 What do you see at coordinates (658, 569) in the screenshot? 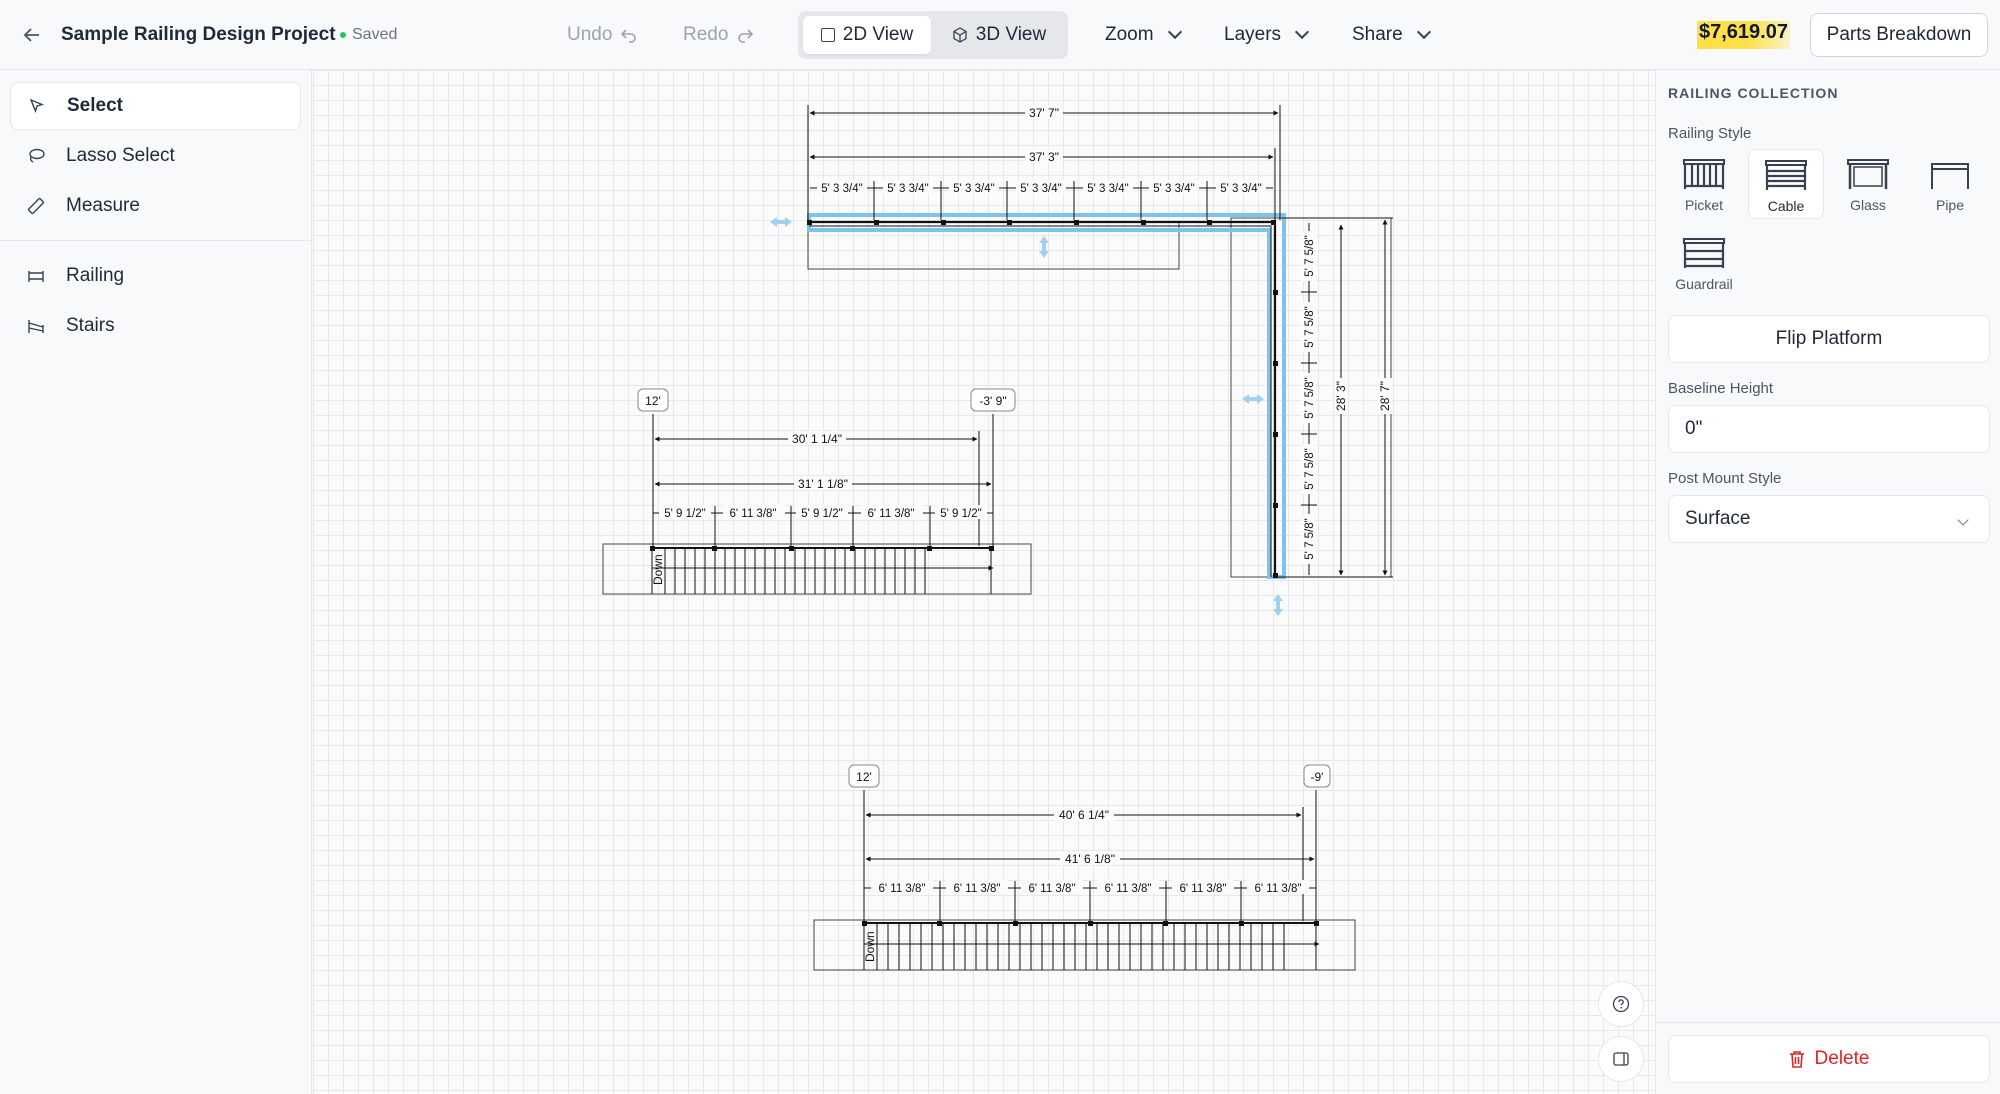
I see `stairs-1-direction: Down` at bounding box center [658, 569].